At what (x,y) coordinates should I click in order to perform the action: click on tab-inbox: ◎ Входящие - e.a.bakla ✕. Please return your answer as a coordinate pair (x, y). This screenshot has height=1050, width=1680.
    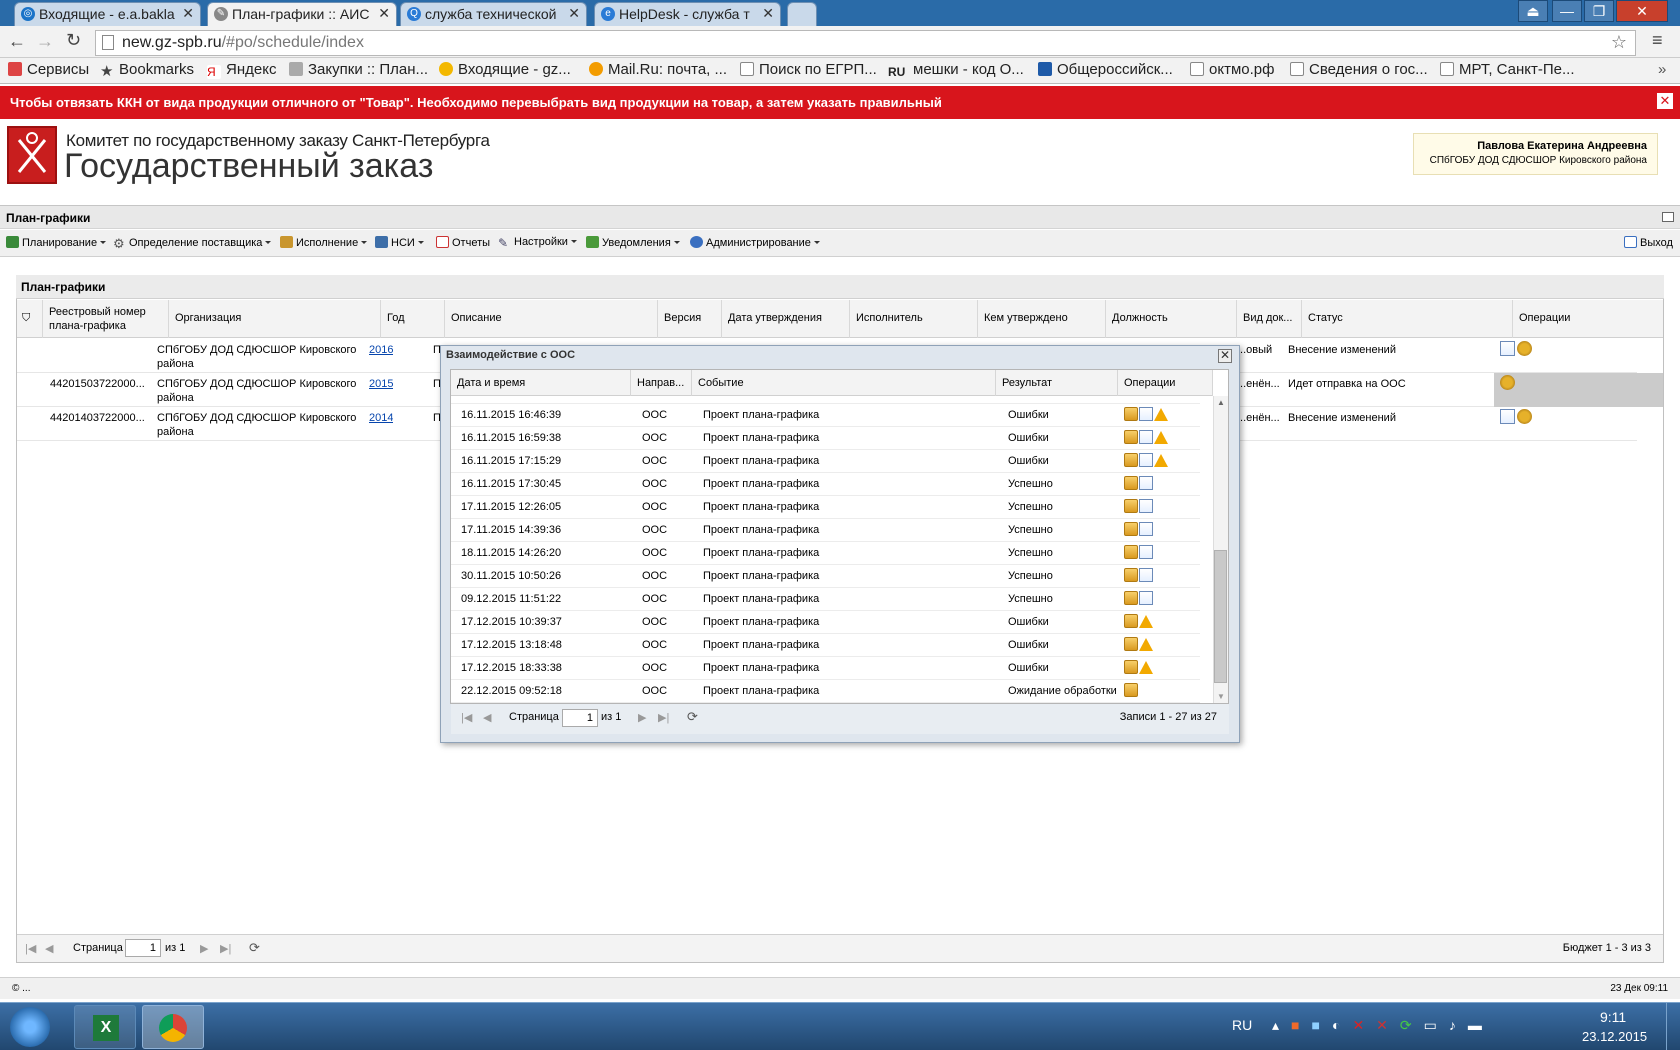
    Looking at the image, I should click on (107, 14).